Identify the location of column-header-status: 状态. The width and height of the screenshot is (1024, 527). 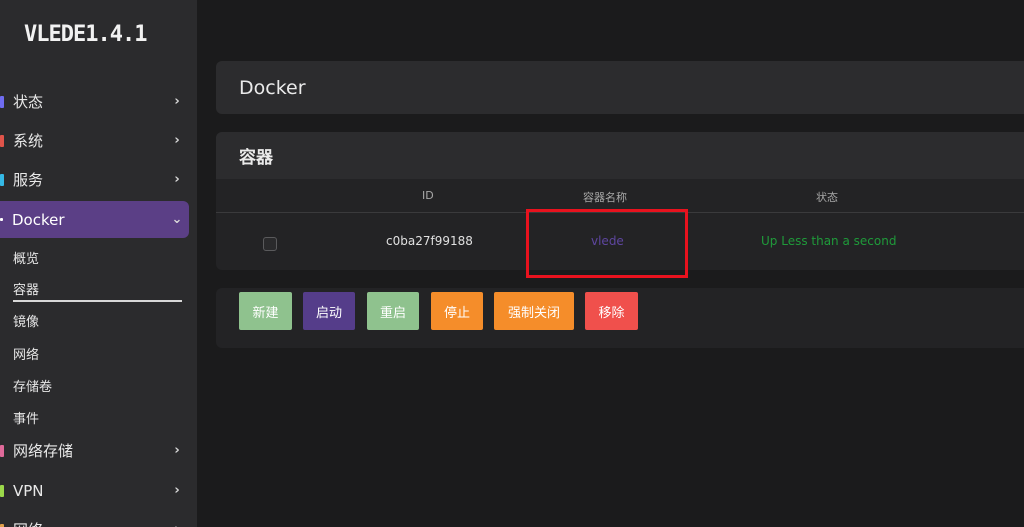
(827, 197).